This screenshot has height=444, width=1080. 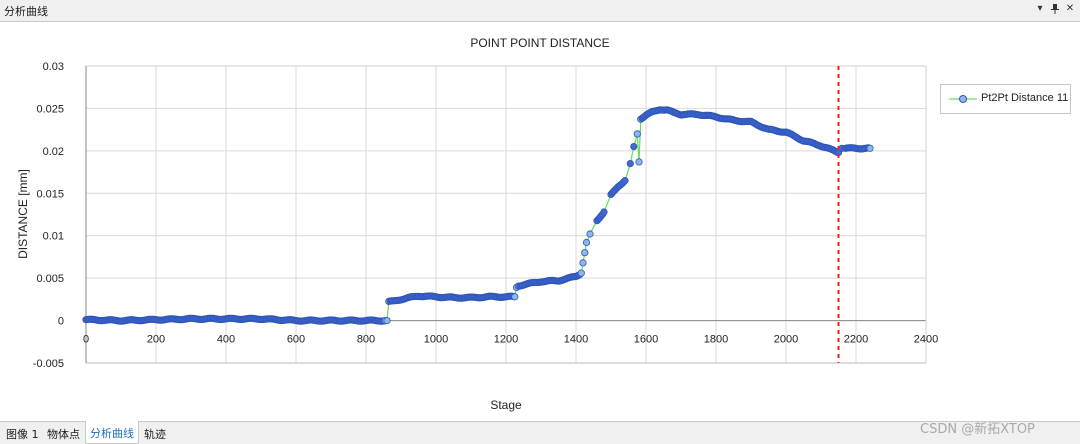 I want to click on legend-swatch, so click(x=963, y=99).